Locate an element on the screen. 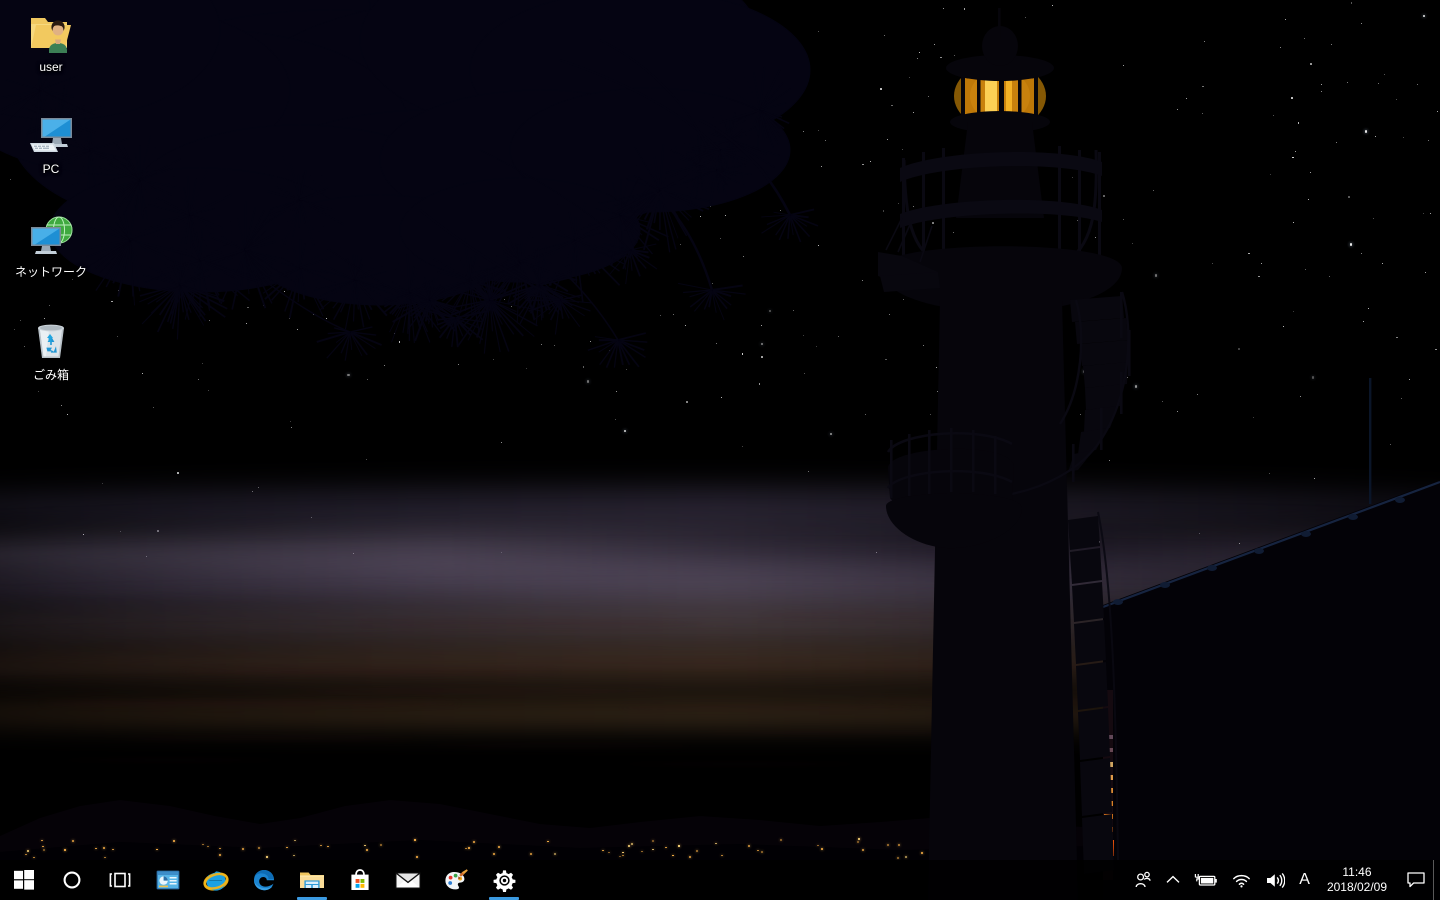  ime-mode-icon: A is located at coordinates (1304, 880).